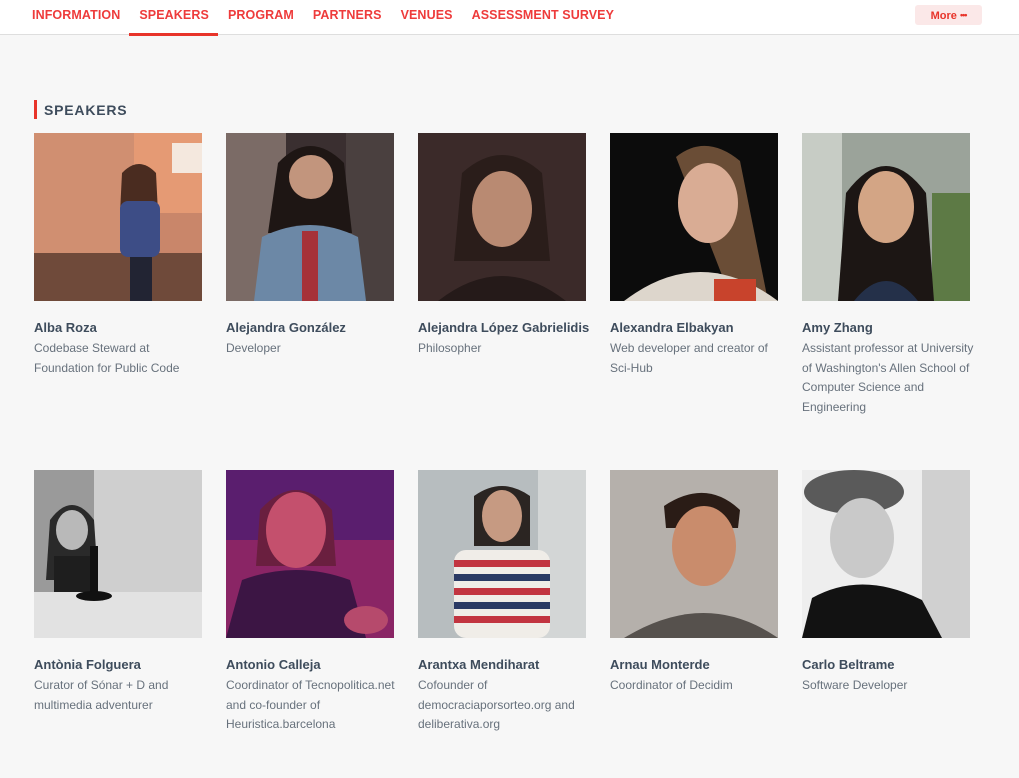 Image resolution: width=1019 pixels, height=778 pixels. Describe the element at coordinates (698, 665) in the screenshot. I see `speaker-name: Arnau Monterde` at that location.